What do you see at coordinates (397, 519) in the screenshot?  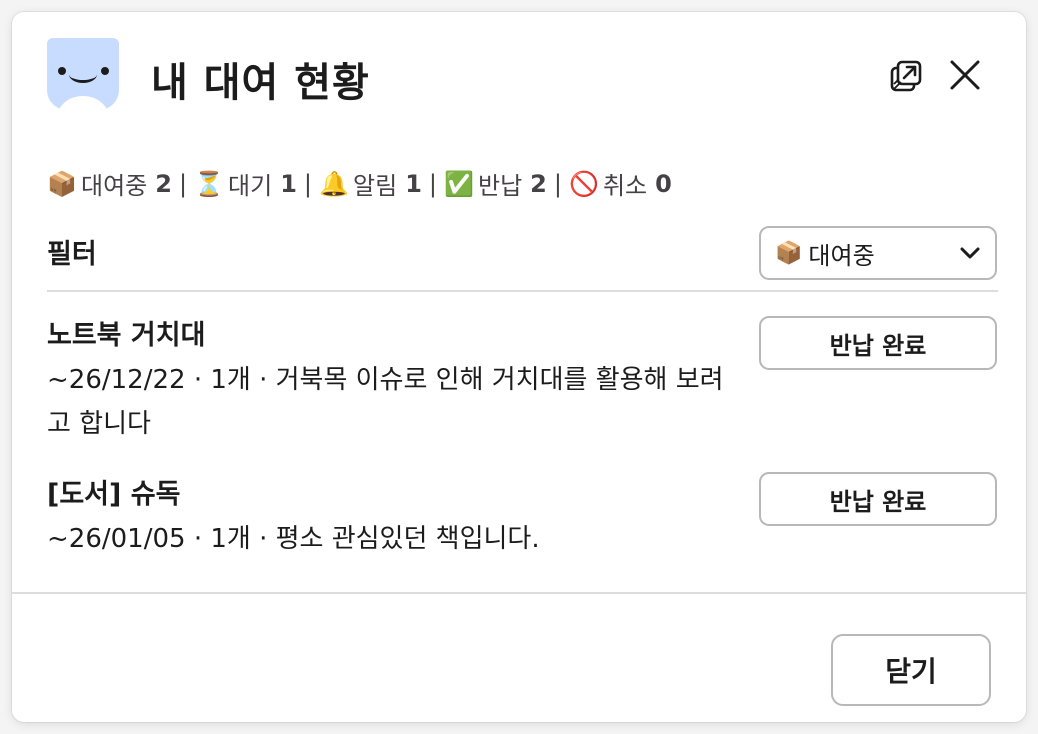 I see `list-item: [도서] 슈독 ~26/01/05 · 1개 · 평소 관심있던 책입니다.` at bounding box center [397, 519].